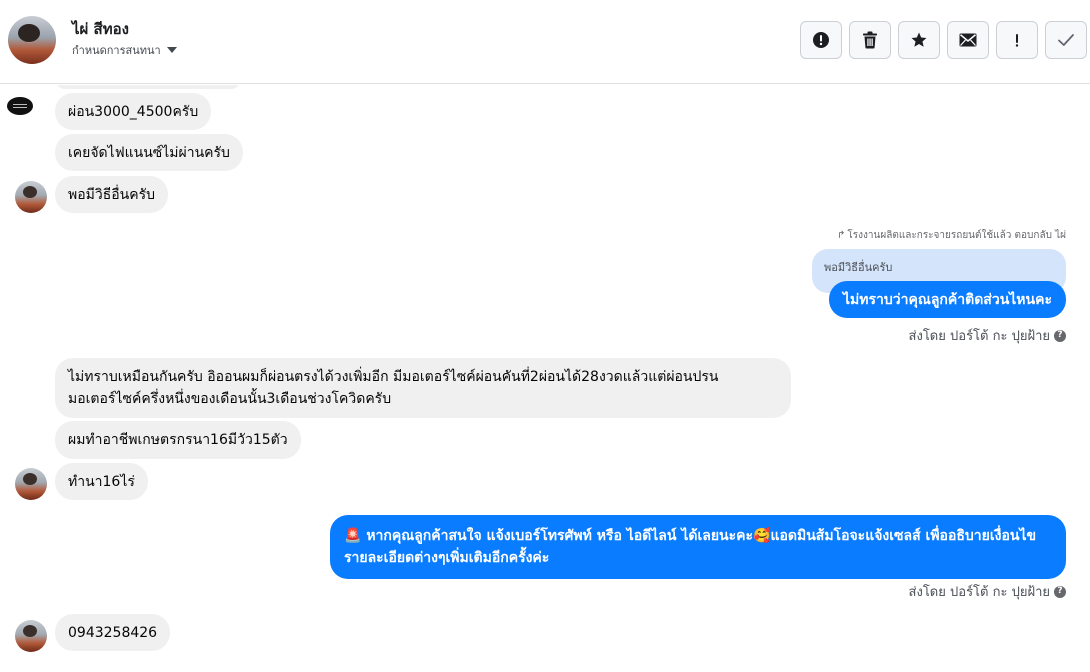 The height and width of the screenshot is (672, 1090). What do you see at coordinates (148, 87) in the screenshot?
I see `previous-message-bubble` at bounding box center [148, 87].